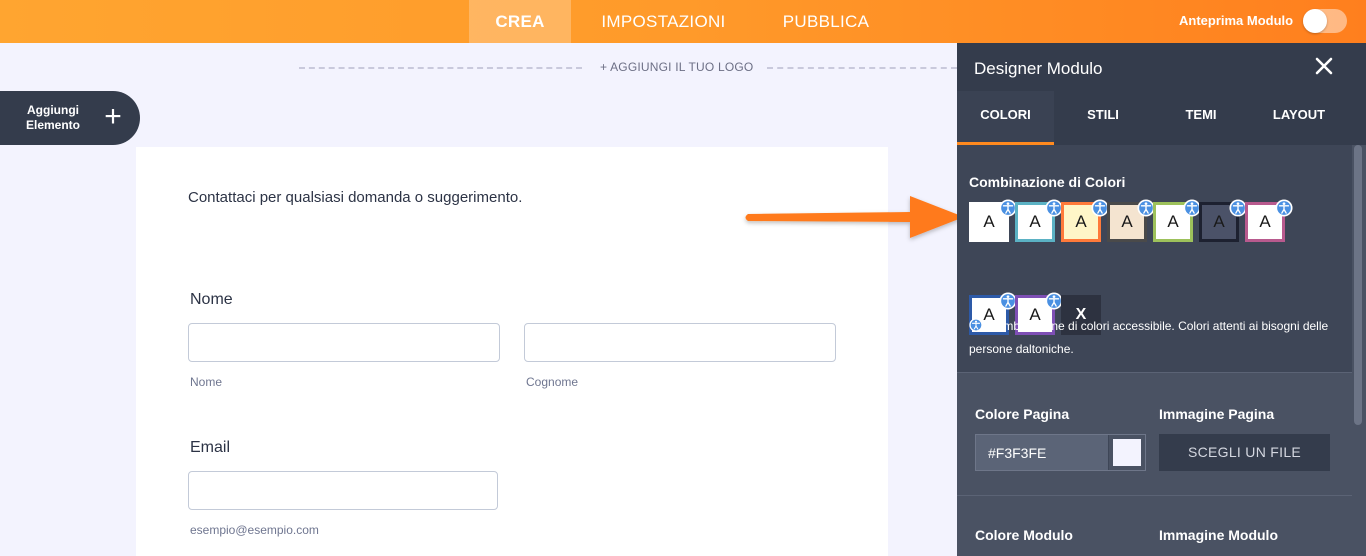 This screenshot has height=556, width=1366. I want to click on preview-toggle, so click(1325, 21).